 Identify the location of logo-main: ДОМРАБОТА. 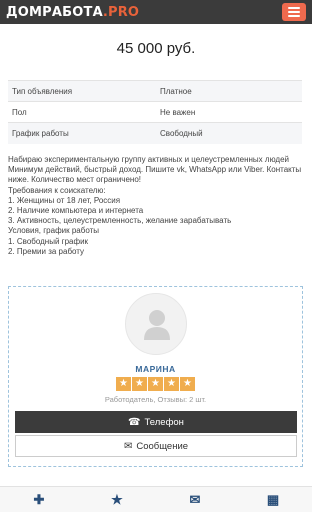
(54, 12).